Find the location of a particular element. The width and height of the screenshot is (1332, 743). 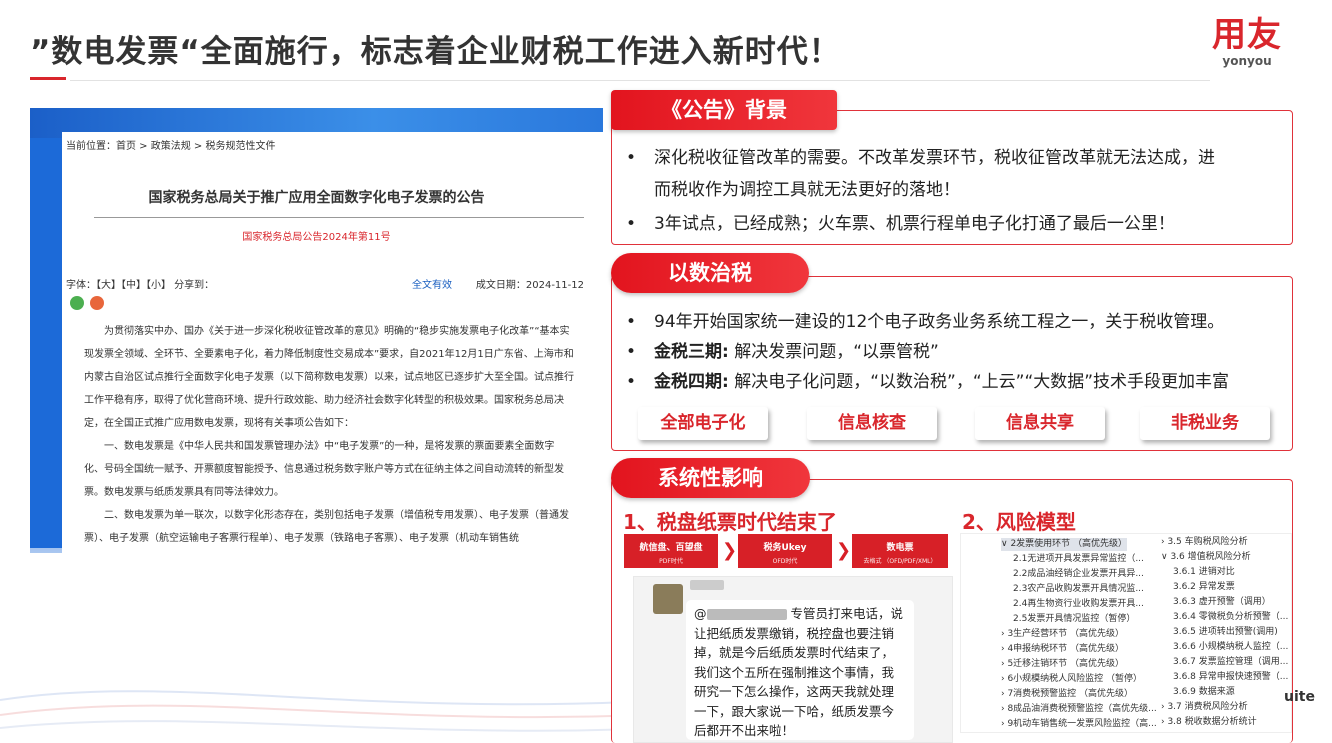

flow-step: 税务Ukey OFD时代 is located at coordinates (785, 551).